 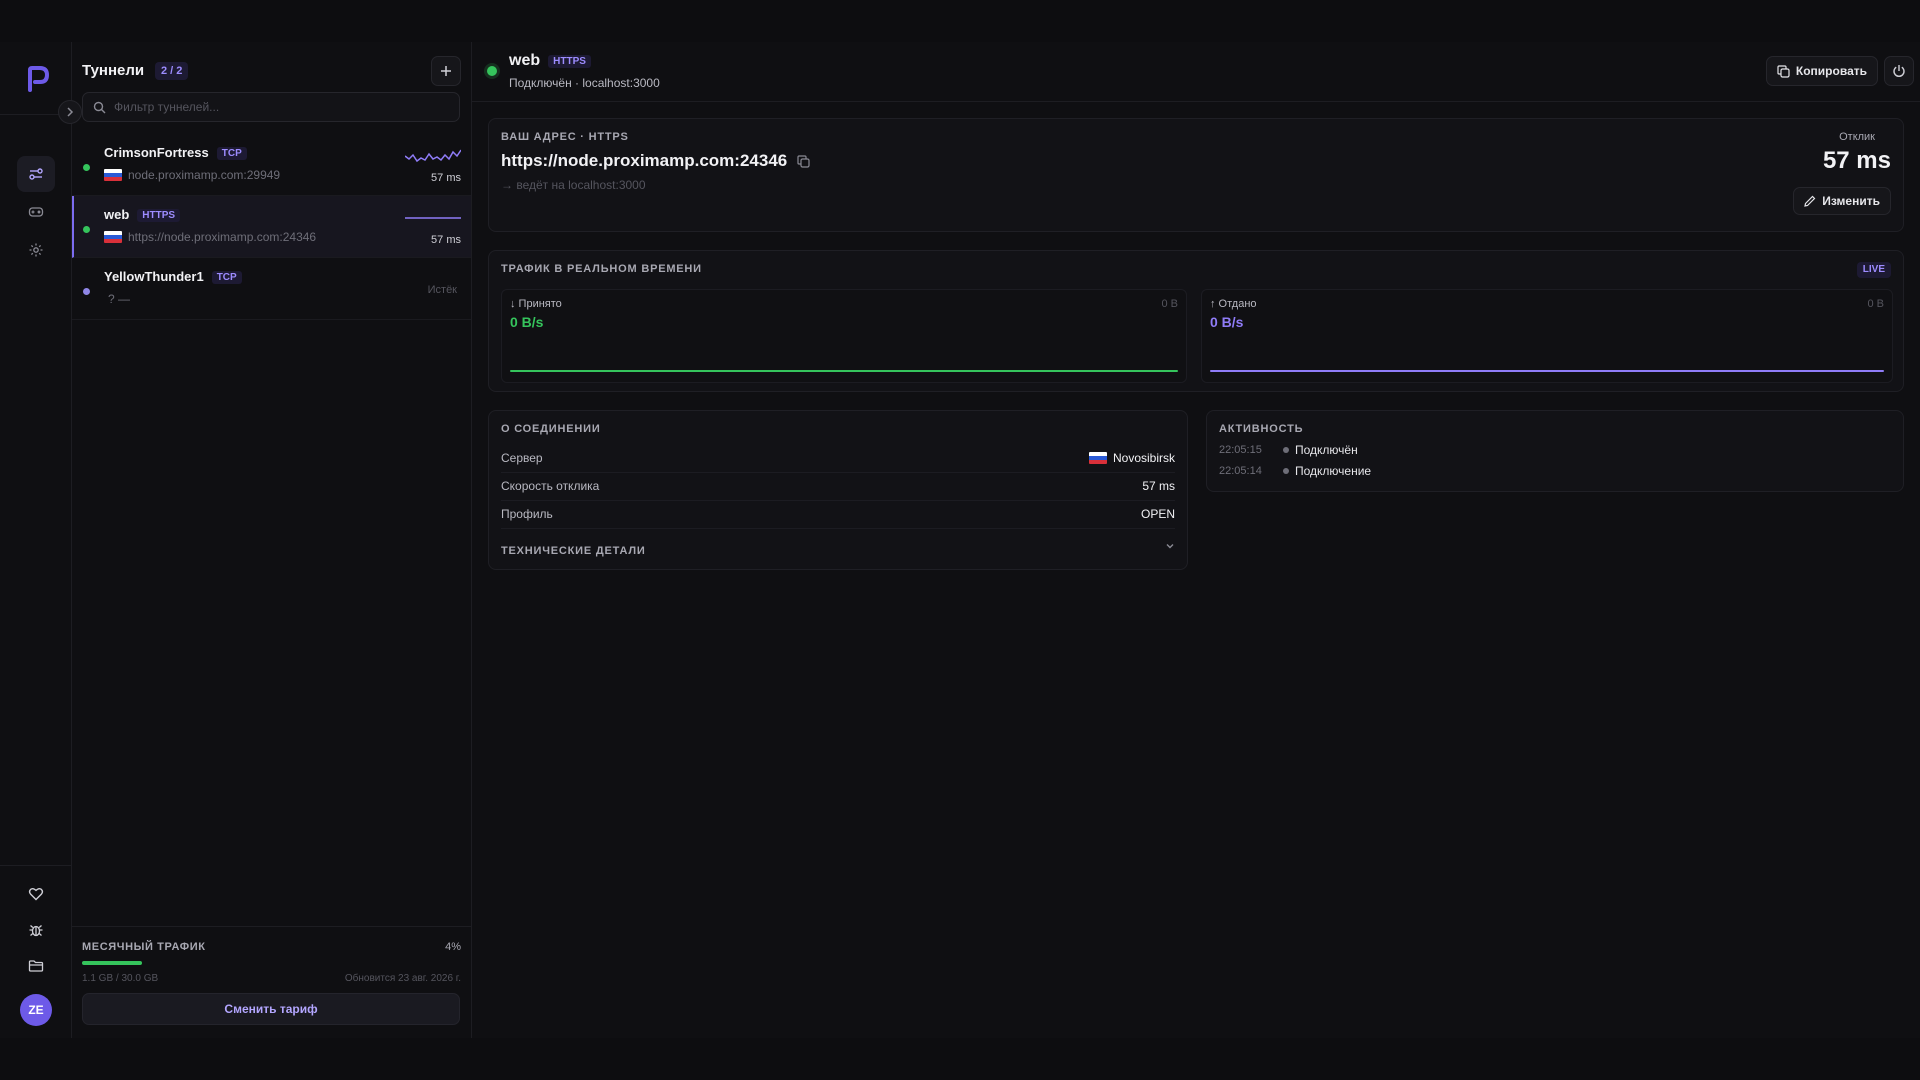 What do you see at coordinates (271, 289) in the screenshot?
I see `tunnel-item-yellowthunder1: YellowThunder1 TCP ? — Истёк` at bounding box center [271, 289].